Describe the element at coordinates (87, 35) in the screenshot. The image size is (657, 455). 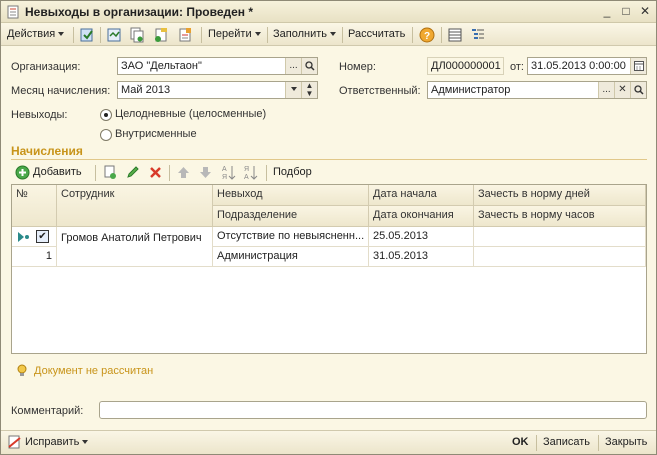
I see `post-and-close-icon` at that location.